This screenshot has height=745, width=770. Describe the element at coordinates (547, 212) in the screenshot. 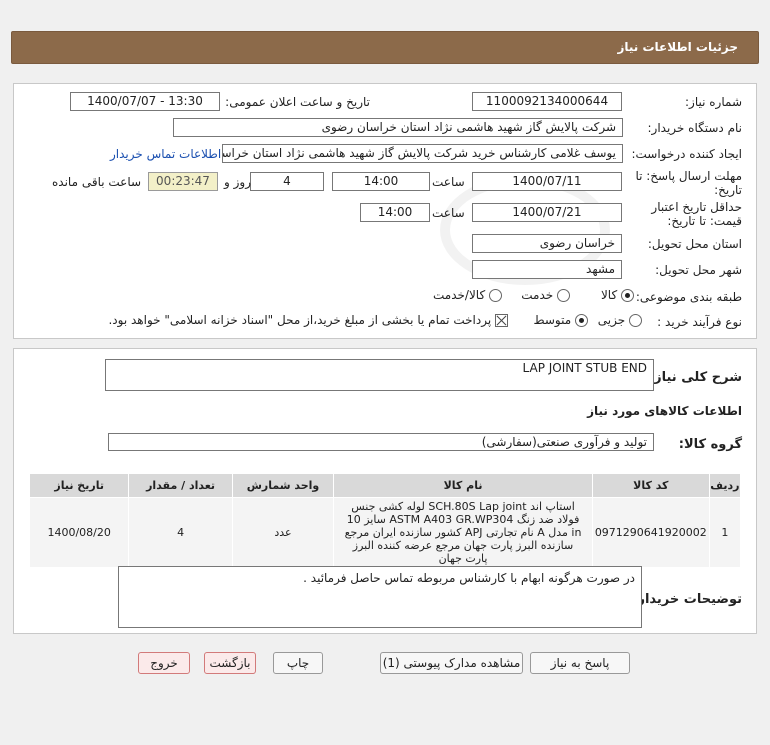

I see `validity-date-field: 1400/07/21` at that location.